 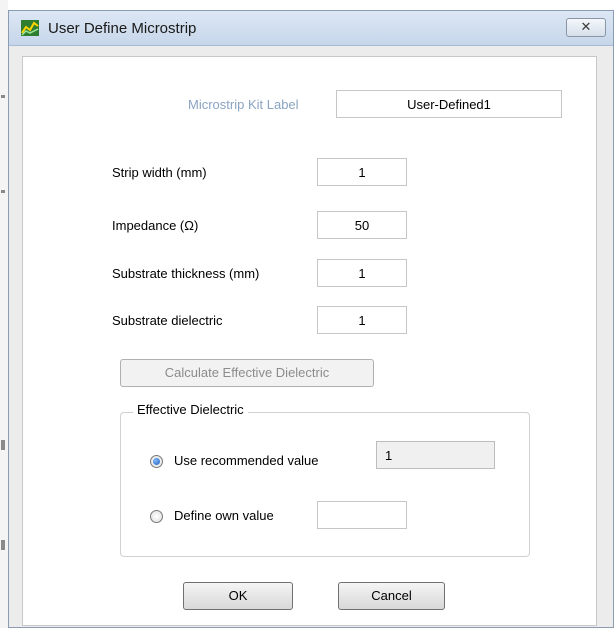 I want to click on strip-width-input: 1, so click(x=362, y=172).